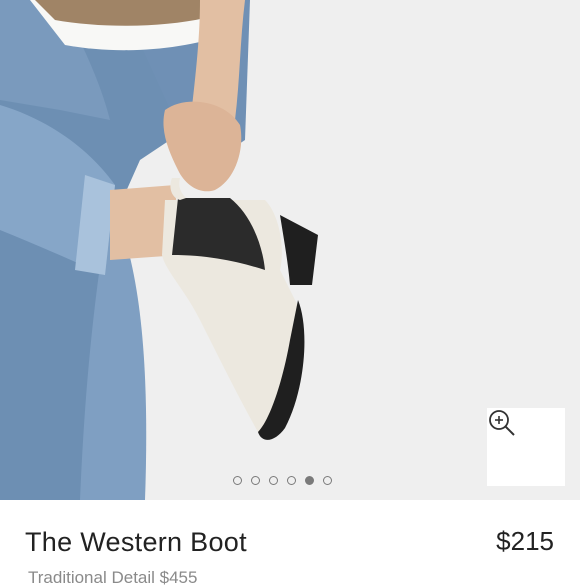 This screenshot has width=580, height=588. What do you see at coordinates (525, 541) in the screenshot?
I see `product-price: $215` at bounding box center [525, 541].